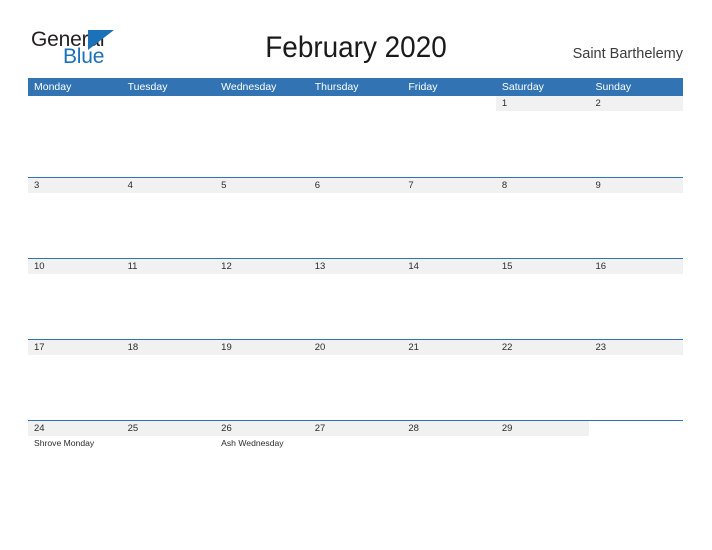 This screenshot has height=550, width=712. I want to click on holiday-label: Shrove Monday, so click(64, 443).